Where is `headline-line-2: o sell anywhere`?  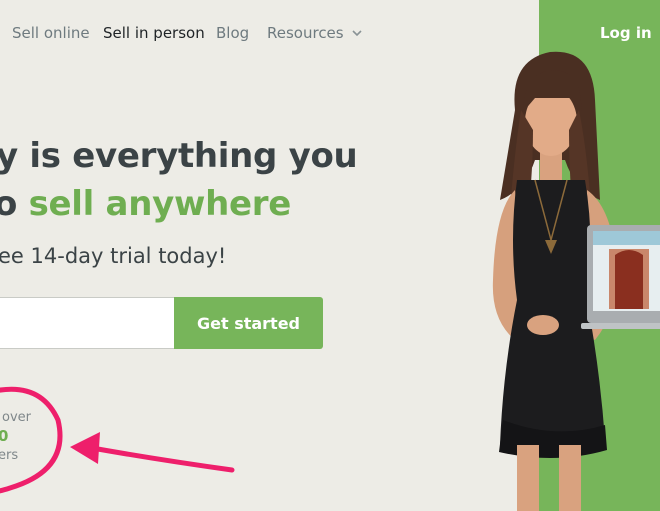
headline-line-2: o sell anywhere is located at coordinates (190, 204).